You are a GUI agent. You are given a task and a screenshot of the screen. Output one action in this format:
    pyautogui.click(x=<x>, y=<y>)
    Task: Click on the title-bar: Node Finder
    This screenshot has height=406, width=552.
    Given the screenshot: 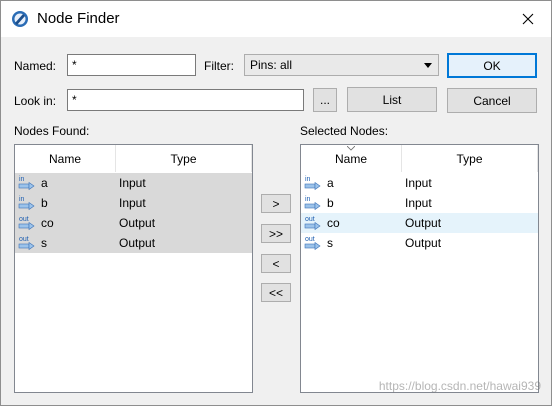 What is the action you would take?
    pyautogui.click(x=276, y=19)
    